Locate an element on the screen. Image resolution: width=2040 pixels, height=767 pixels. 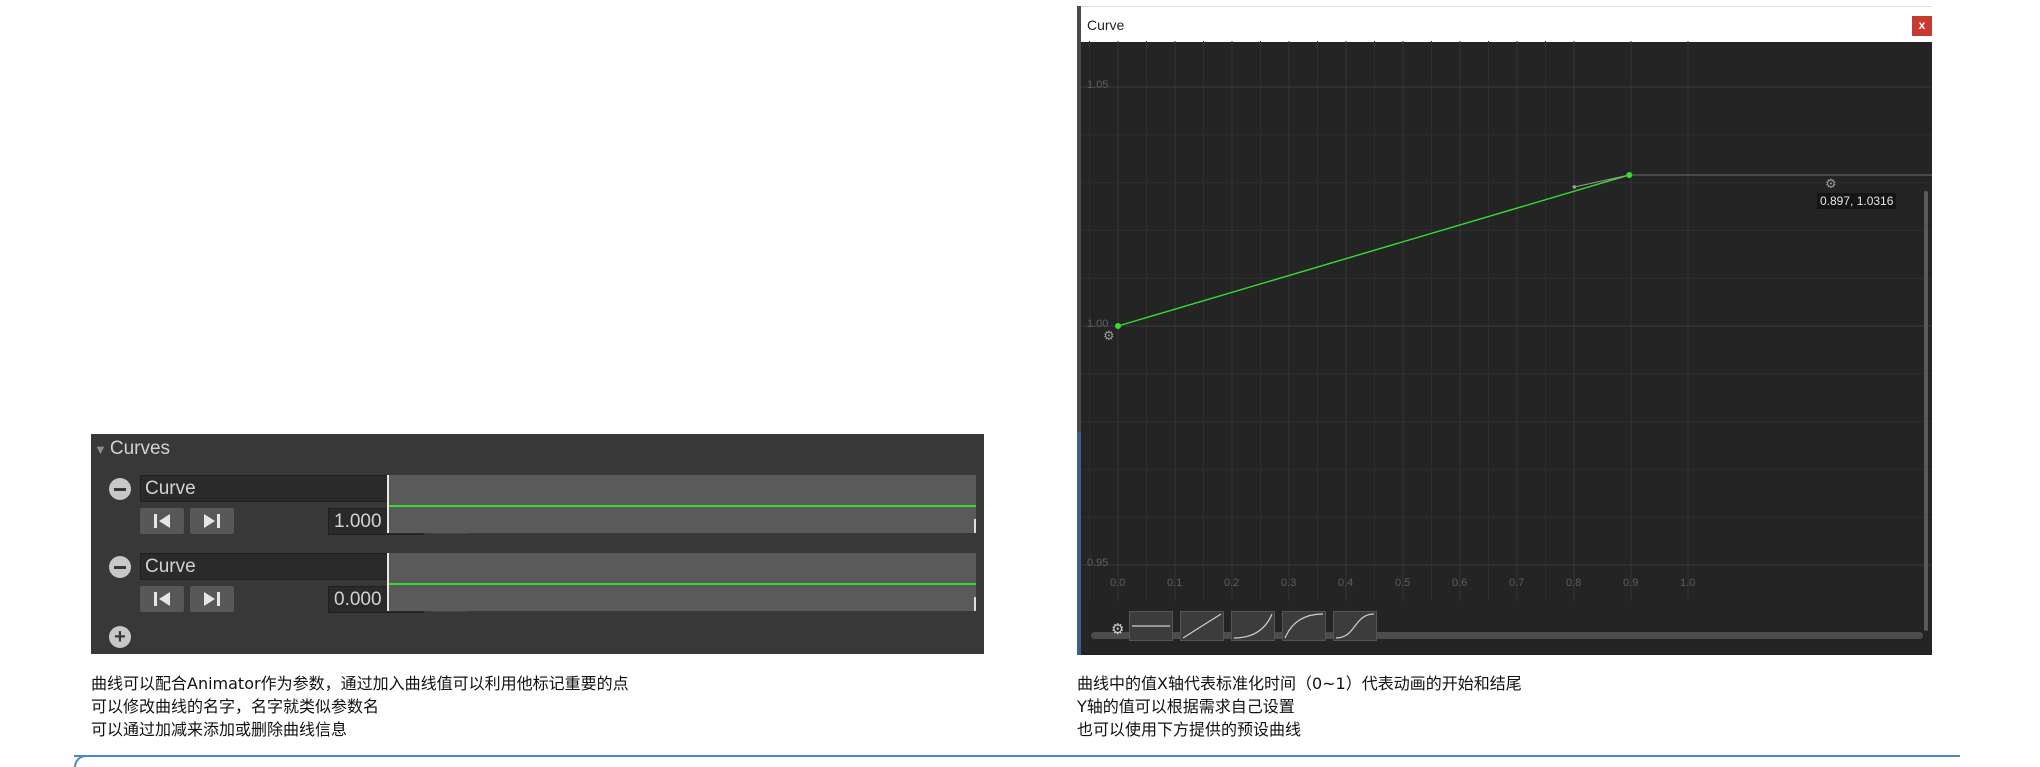
curves-header-label: Curves is located at coordinates (140, 448).